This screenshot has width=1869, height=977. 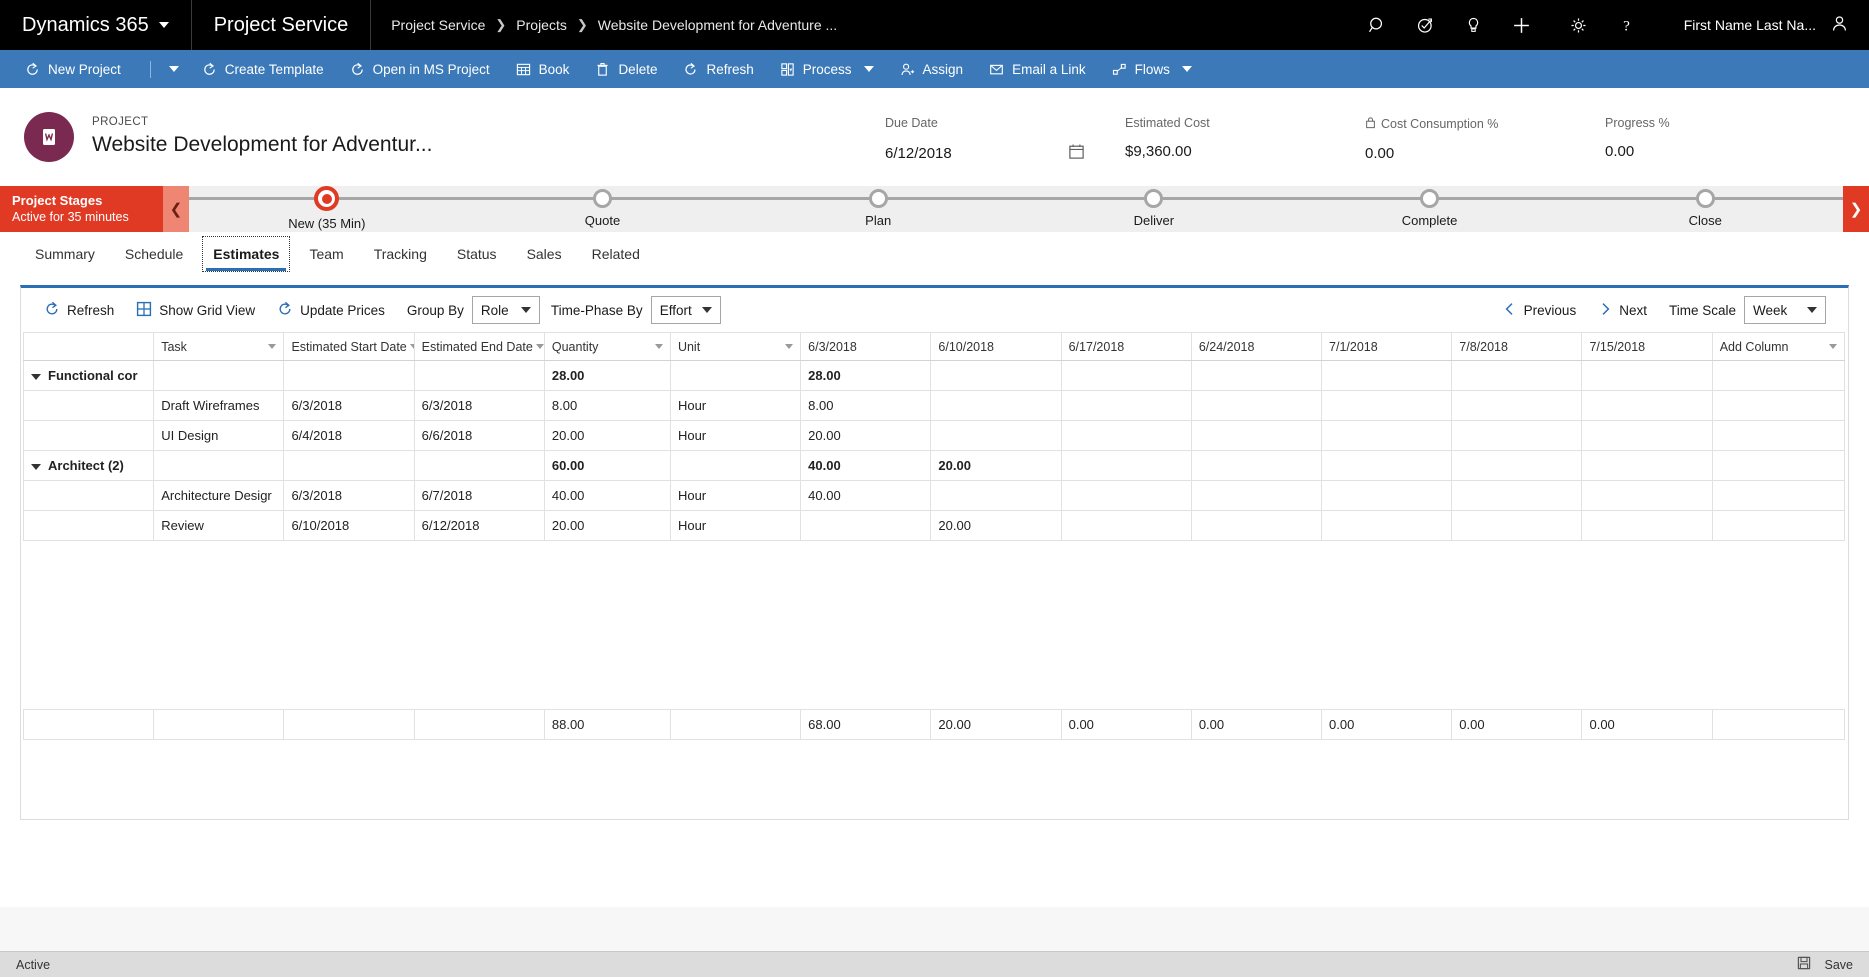 What do you see at coordinates (718, 69) in the screenshot?
I see `command-refresh: Refresh` at bounding box center [718, 69].